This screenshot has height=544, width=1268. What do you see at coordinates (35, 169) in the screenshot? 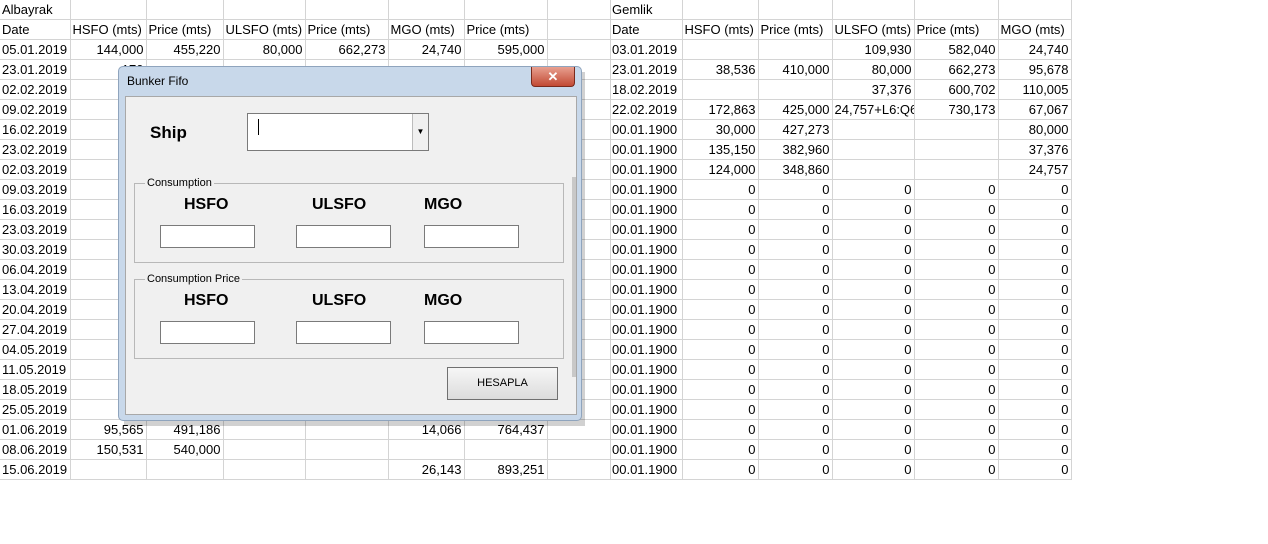
I see `cell: 02.03.2019` at bounding box center [35, 169].